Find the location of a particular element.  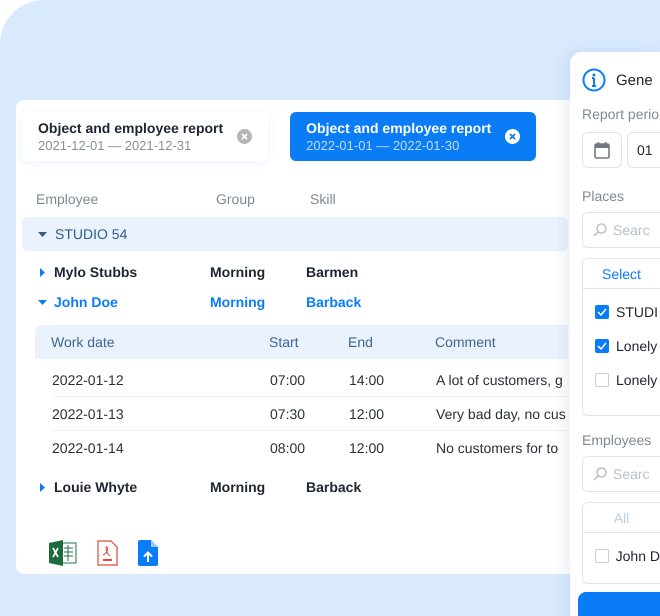

file-upload-icon is located at coordinates (148, 553).